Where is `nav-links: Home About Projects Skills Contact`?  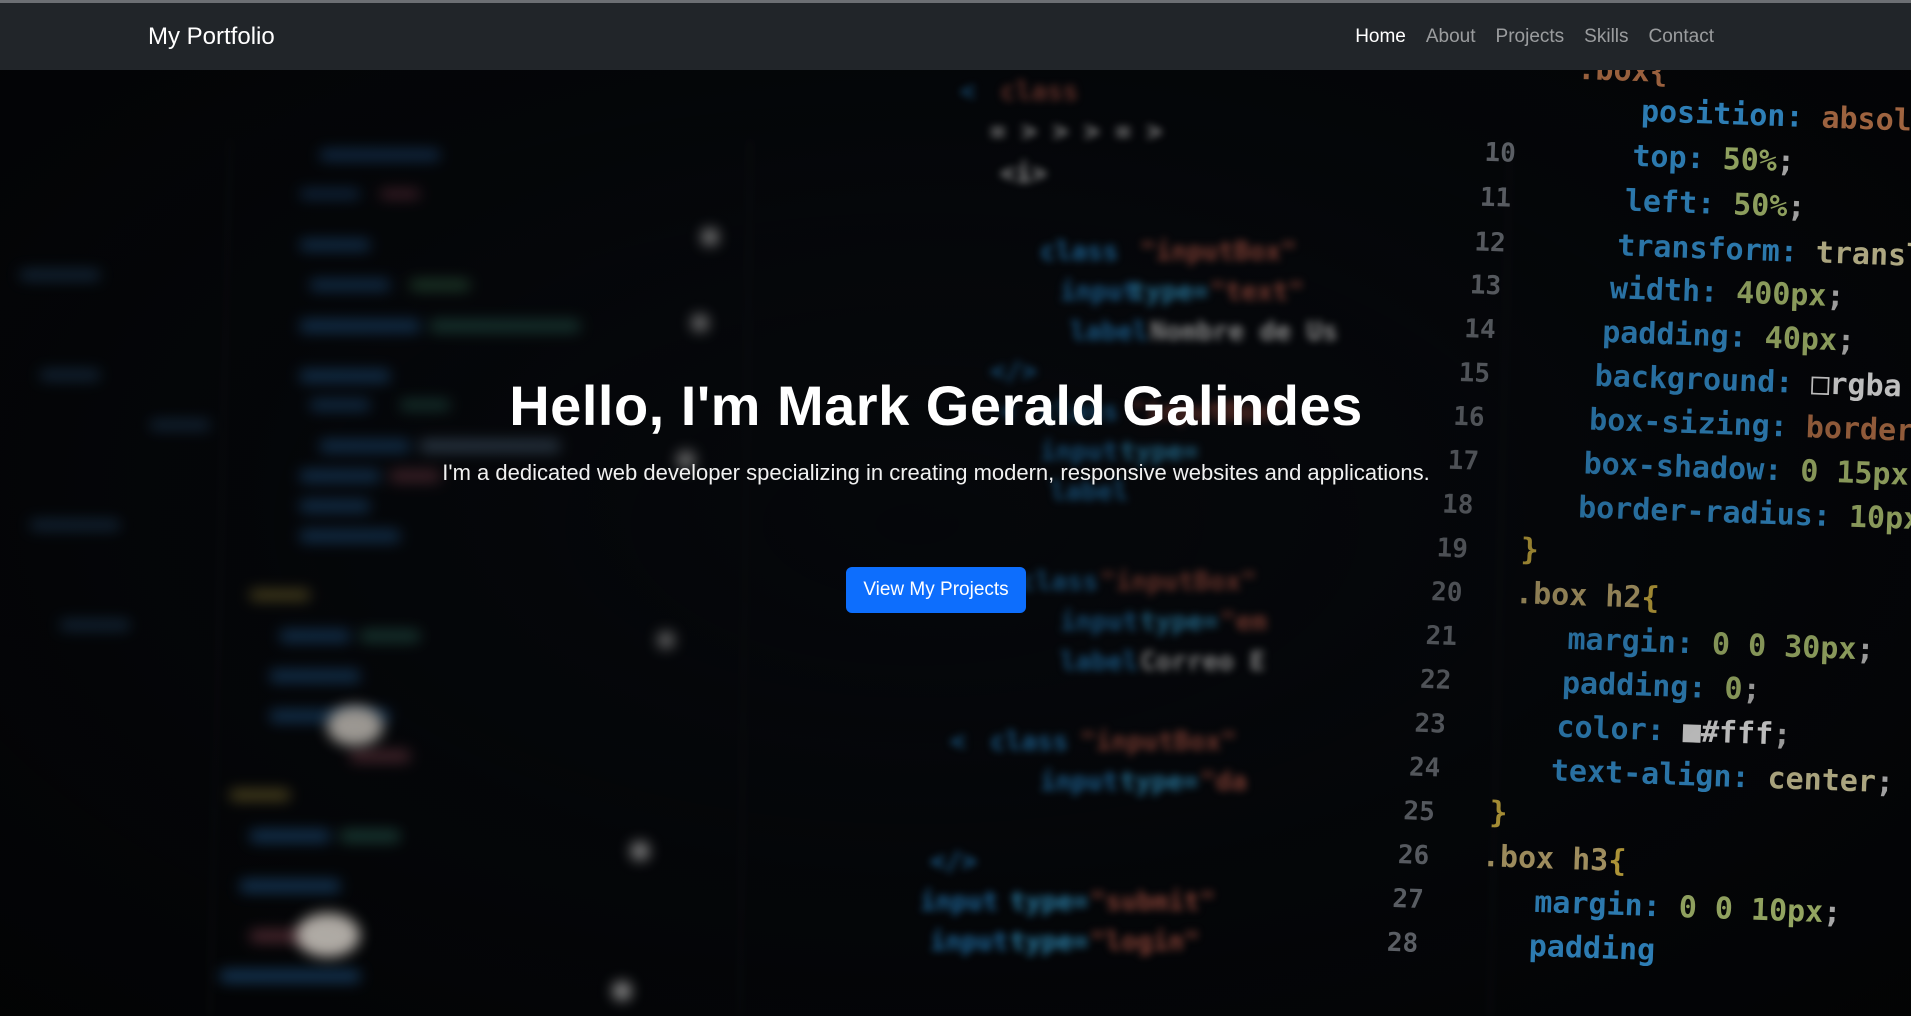 nav-links: Home About Projects Skills Contact is located at coordinates (1534, 37).